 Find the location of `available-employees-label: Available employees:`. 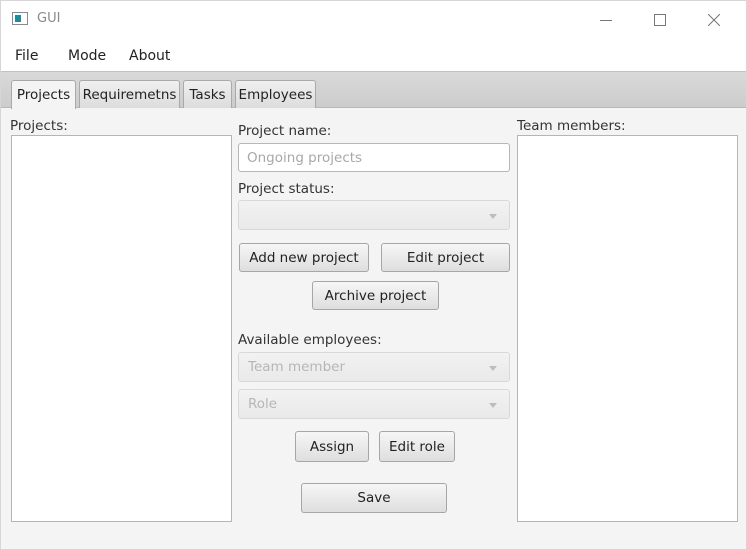

available-employees-label: Available employees: is located at coordinates (310, 340).